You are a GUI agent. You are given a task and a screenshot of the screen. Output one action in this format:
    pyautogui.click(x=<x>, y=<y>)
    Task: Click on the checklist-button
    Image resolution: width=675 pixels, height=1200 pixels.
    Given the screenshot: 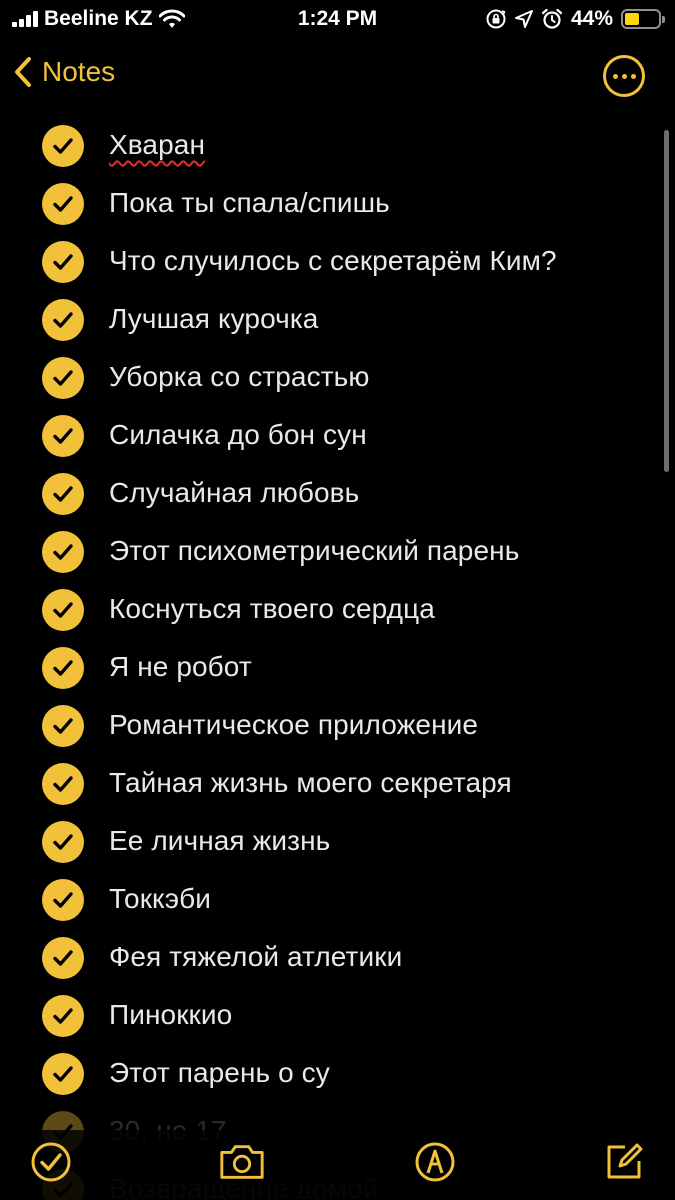 What is the action you would take?
    pyautogui.click(x=51, y=1162)
    